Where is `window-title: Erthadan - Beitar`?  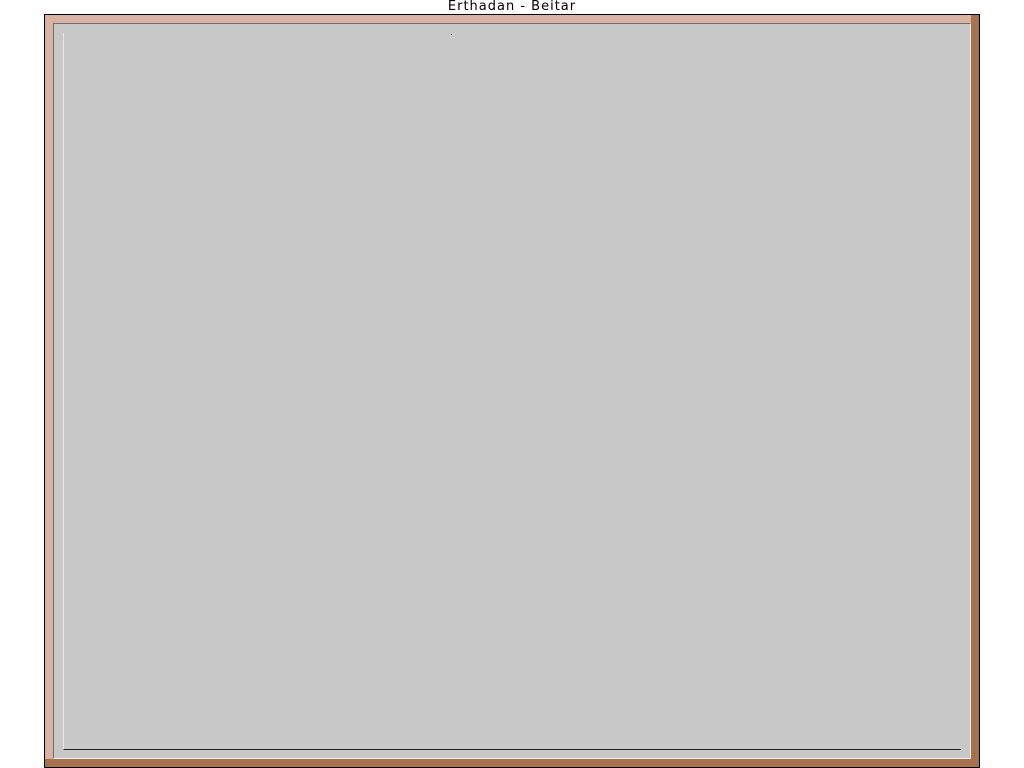 window-title: Erthadan - Beitar is located at coordinates (512, 7).